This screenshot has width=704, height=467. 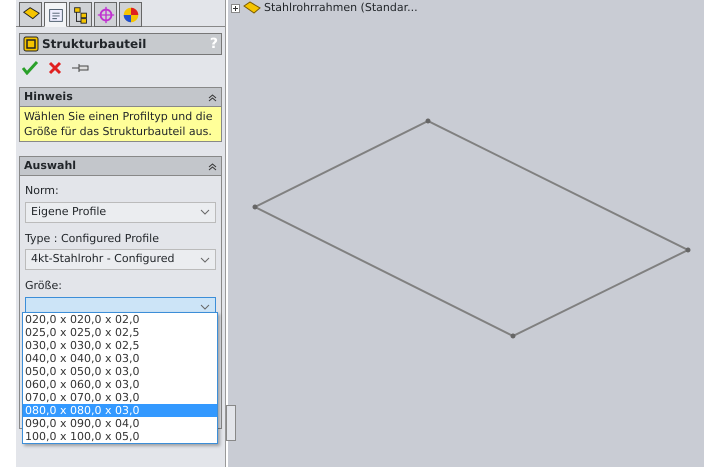 I want to click on color-wheel-icon, so click(x=130, y=14).